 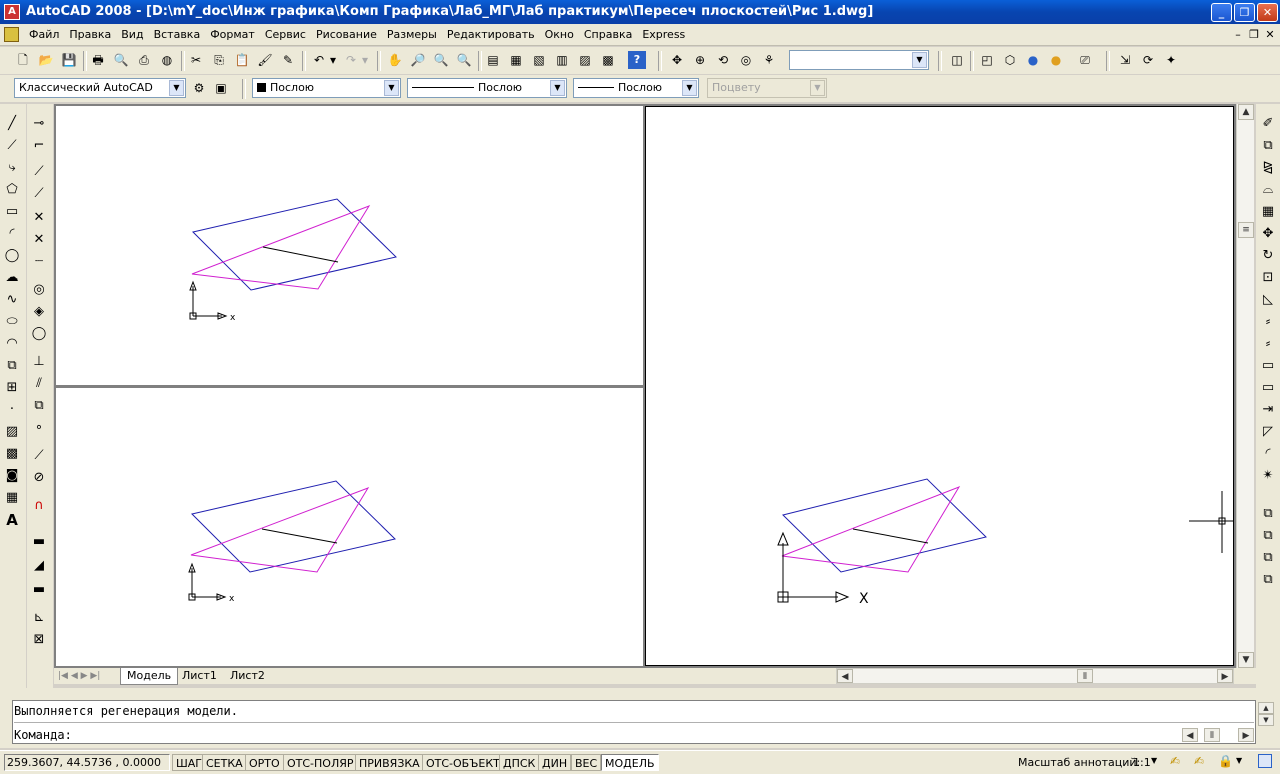 What do you see at coordinates (12, 498) in the screenshot?
I see `table-icon: ▦` at bounding box center [12, 498].